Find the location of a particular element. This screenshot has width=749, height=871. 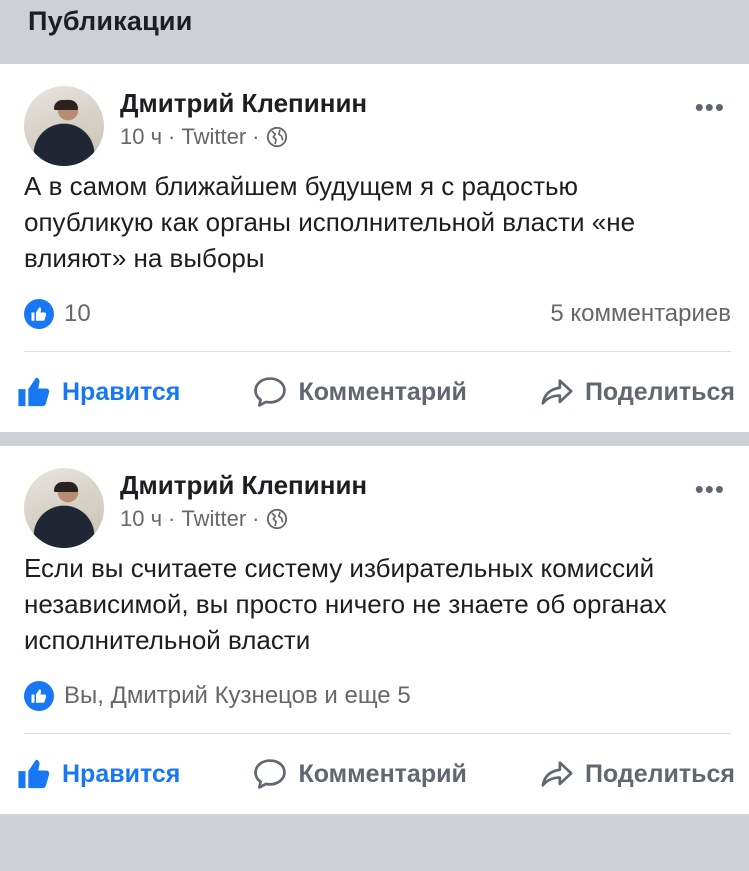

reactions-count: 10 is located at coordinates (77, 313).